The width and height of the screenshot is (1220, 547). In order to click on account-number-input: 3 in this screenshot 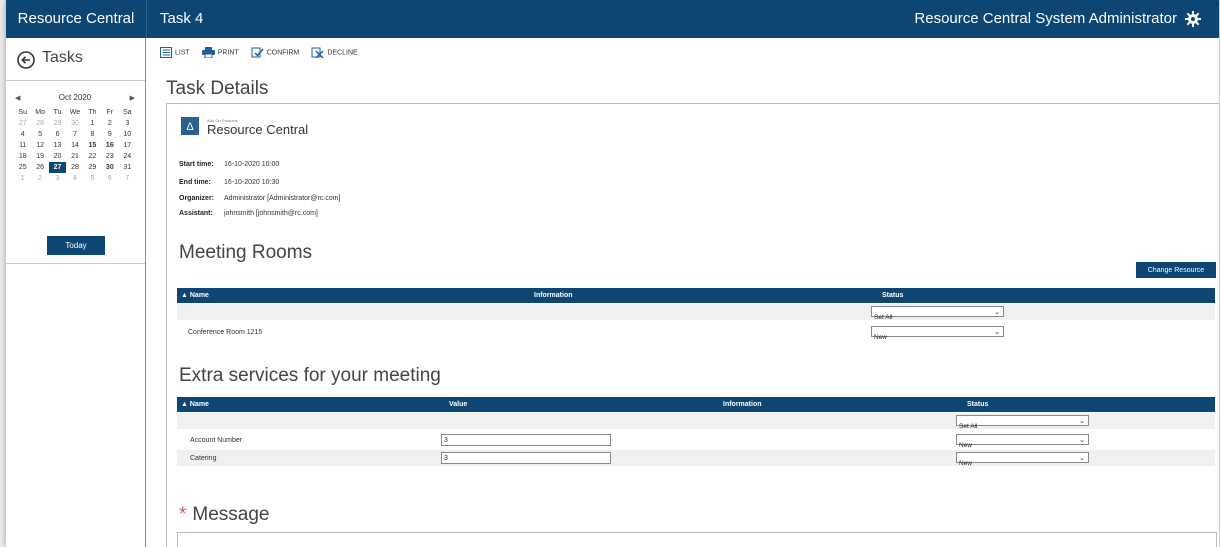, I will do `click(526, 440)`.